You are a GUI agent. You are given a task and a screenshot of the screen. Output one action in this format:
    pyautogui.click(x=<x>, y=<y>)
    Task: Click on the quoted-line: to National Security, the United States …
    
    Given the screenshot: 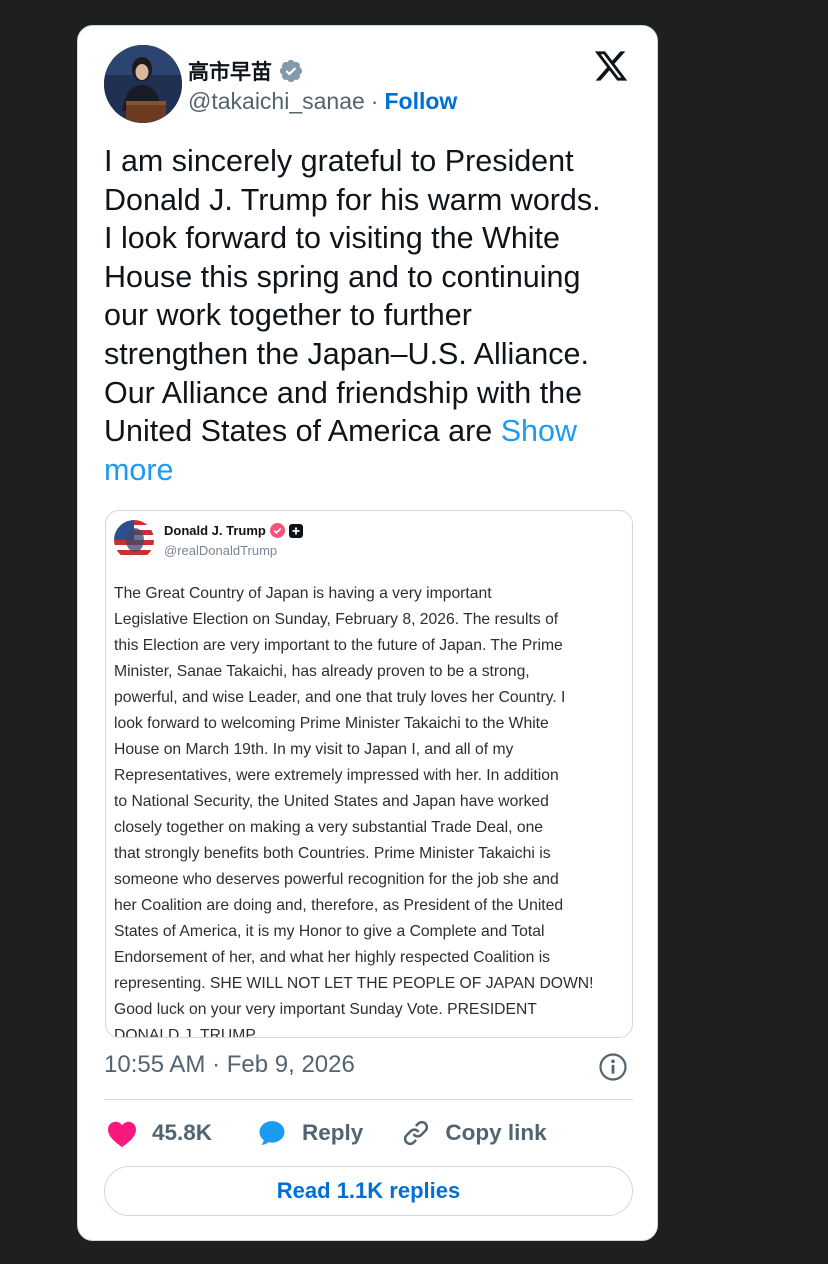 What is the action you would take?
    pyautogui.click(x=331, y=801)
    